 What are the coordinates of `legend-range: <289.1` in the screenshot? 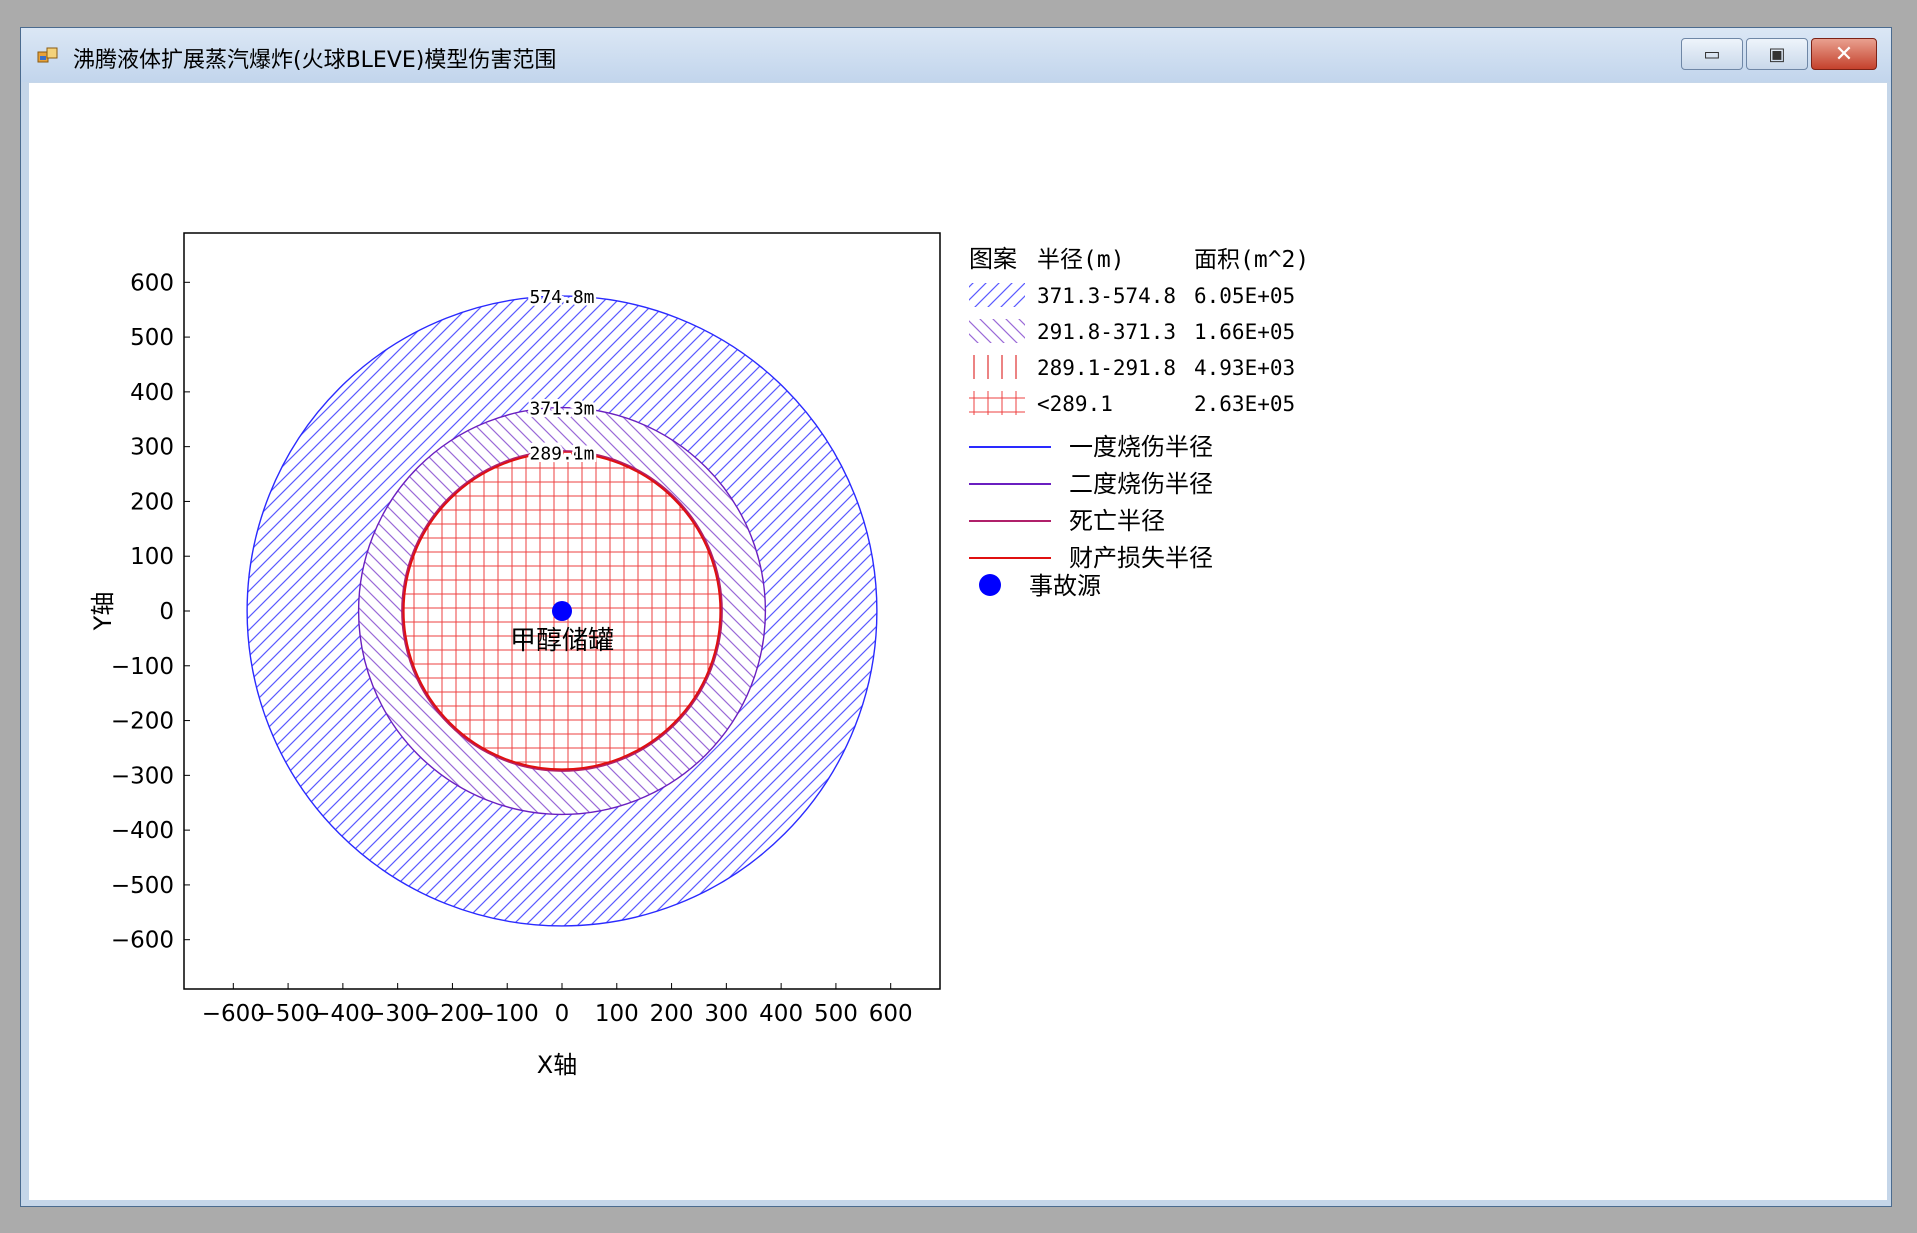 It's located at (1075, 404).